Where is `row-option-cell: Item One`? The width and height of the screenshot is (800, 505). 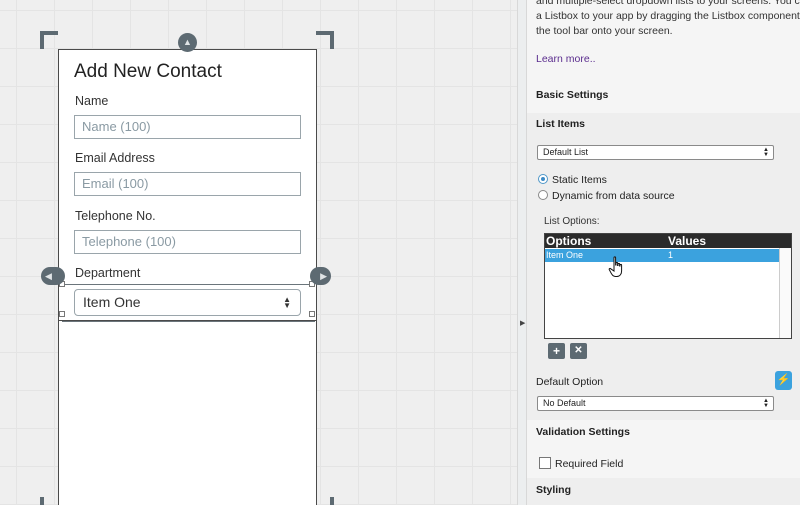
row-option-cell: Item One is located at coordinates (564, 255).